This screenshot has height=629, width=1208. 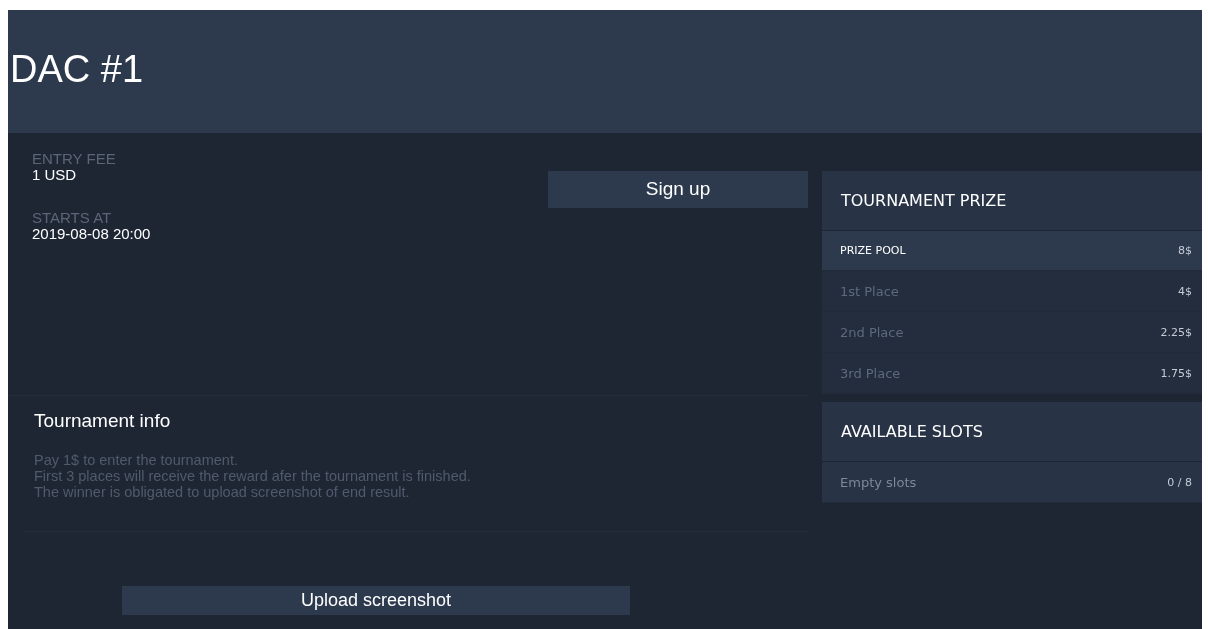 I want to click on row-label: 1st Place, so click(x=869, y=291).